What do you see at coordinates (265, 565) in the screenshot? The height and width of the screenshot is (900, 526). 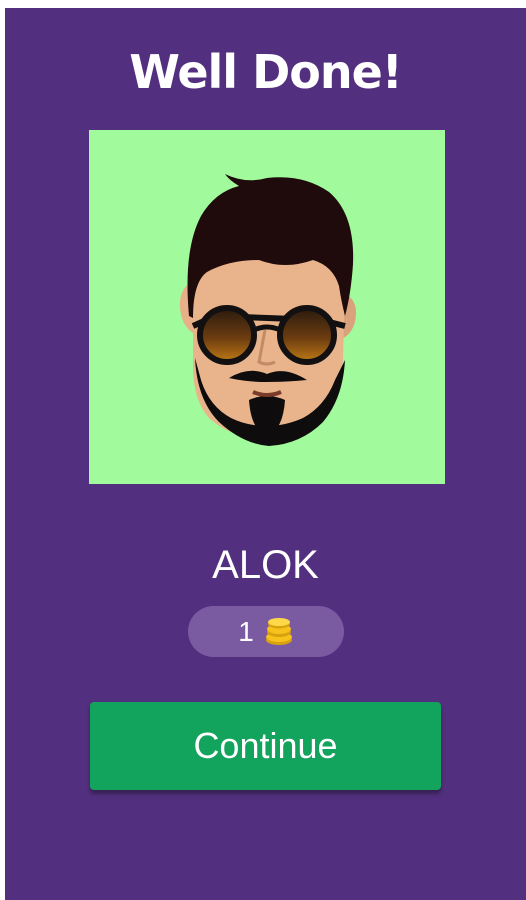 I see `answer-name: ALOK` at bounding box center [265, 565].